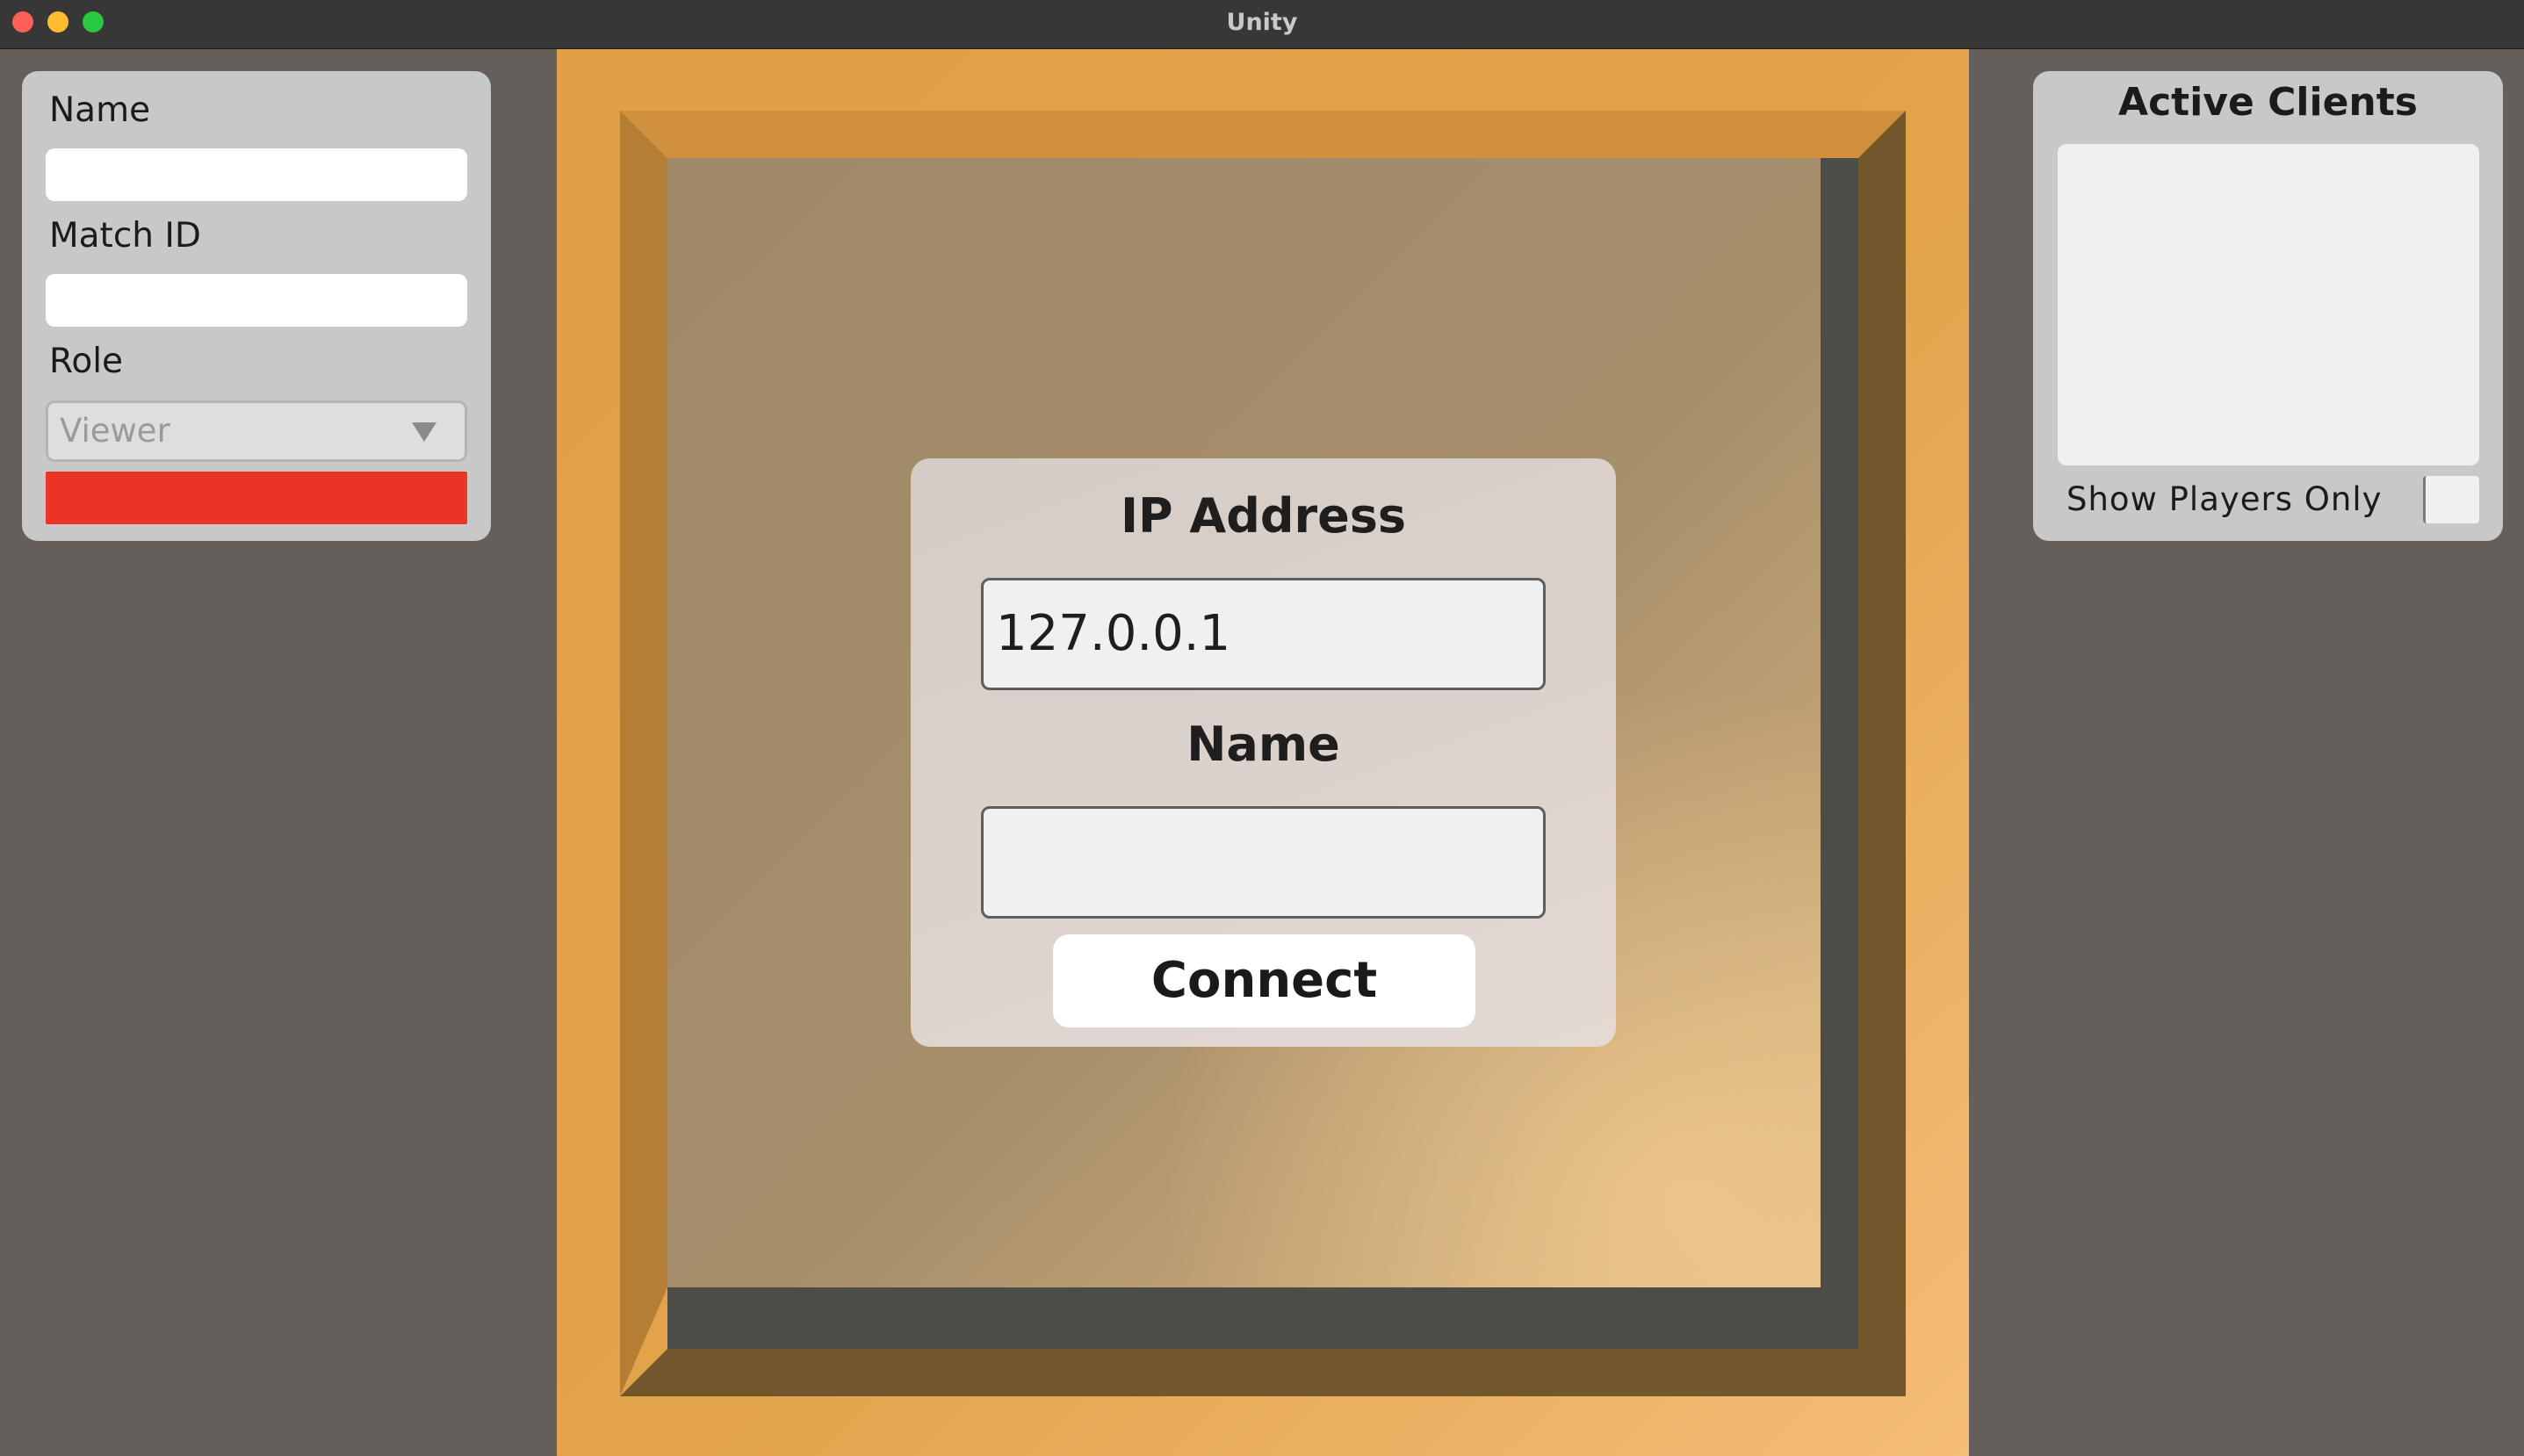  I want to click on match-settings-panel: Name Match ID Role Viewer, so click(256, 306).